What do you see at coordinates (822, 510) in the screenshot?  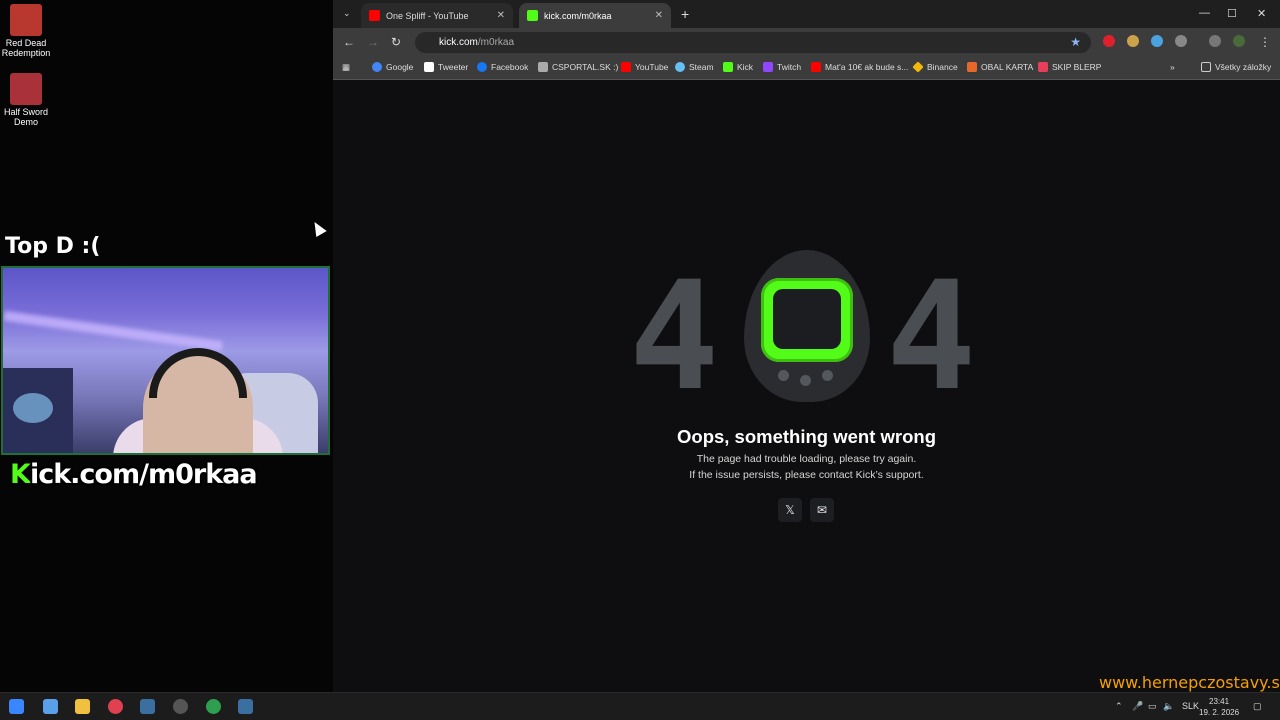 I see `email-support-button: ✉` at bounding box center [822, 510].